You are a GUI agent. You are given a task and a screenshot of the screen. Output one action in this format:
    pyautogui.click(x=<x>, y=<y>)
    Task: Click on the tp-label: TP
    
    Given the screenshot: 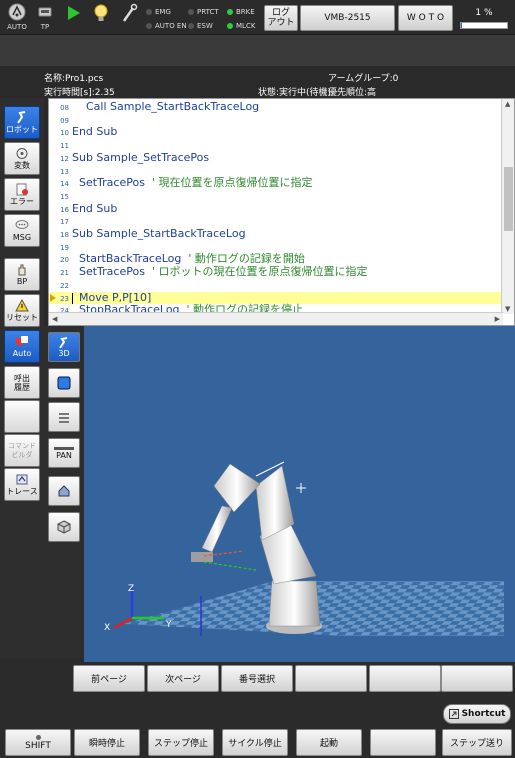 What is the action you would take?
    pyautogui.click(x=45, y=27)
    